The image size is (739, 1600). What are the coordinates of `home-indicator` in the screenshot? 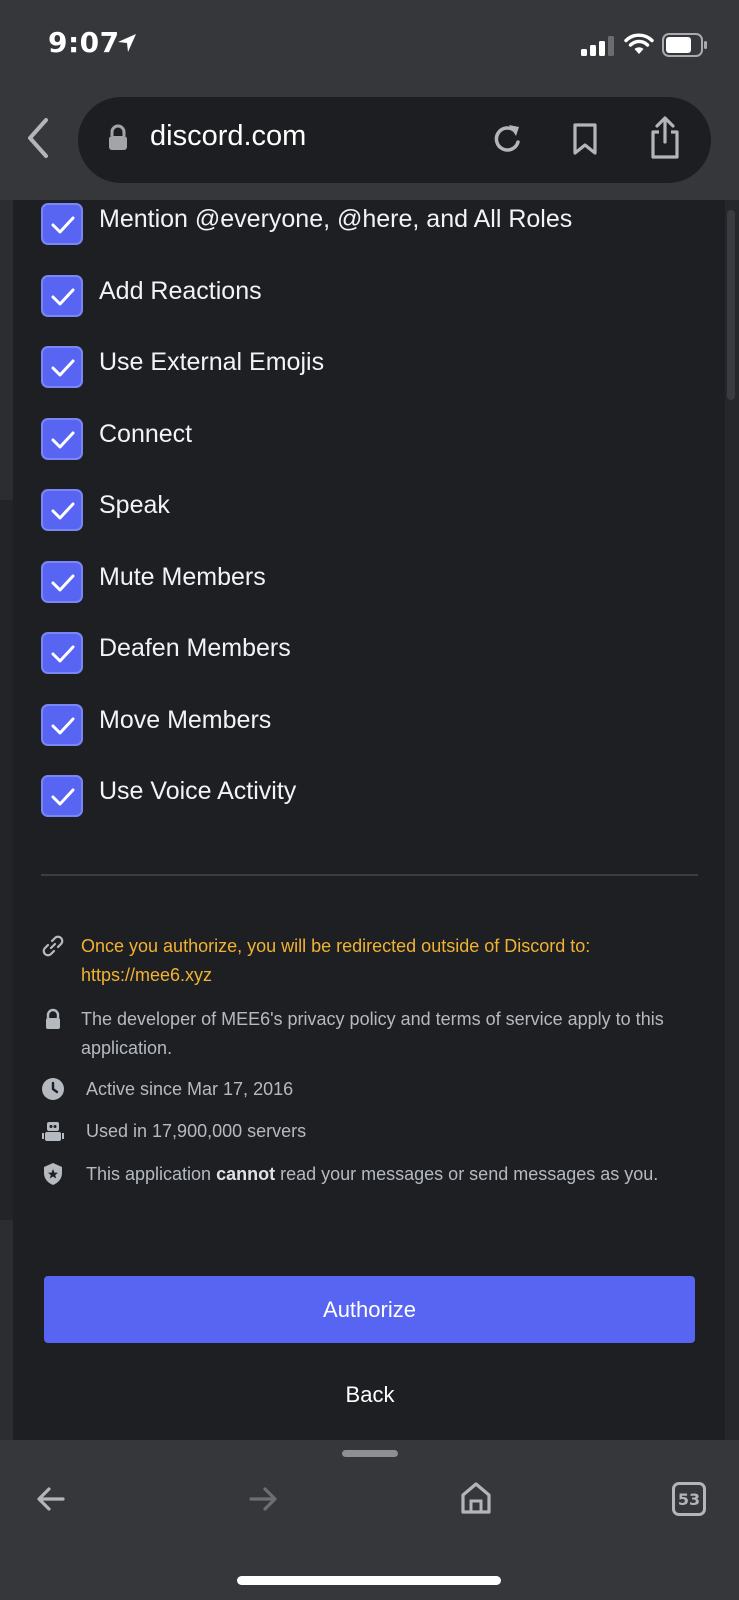 It's located at (369, 1580).